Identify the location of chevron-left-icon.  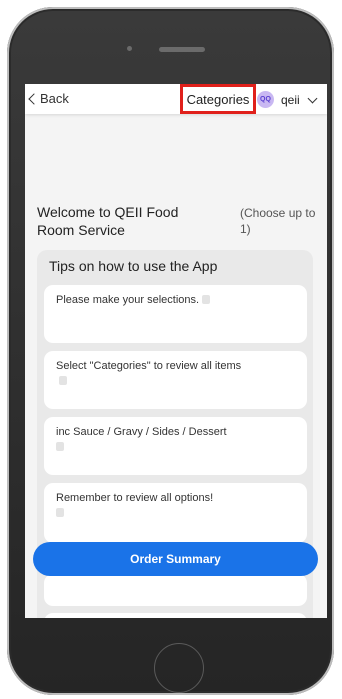
(34, 98).